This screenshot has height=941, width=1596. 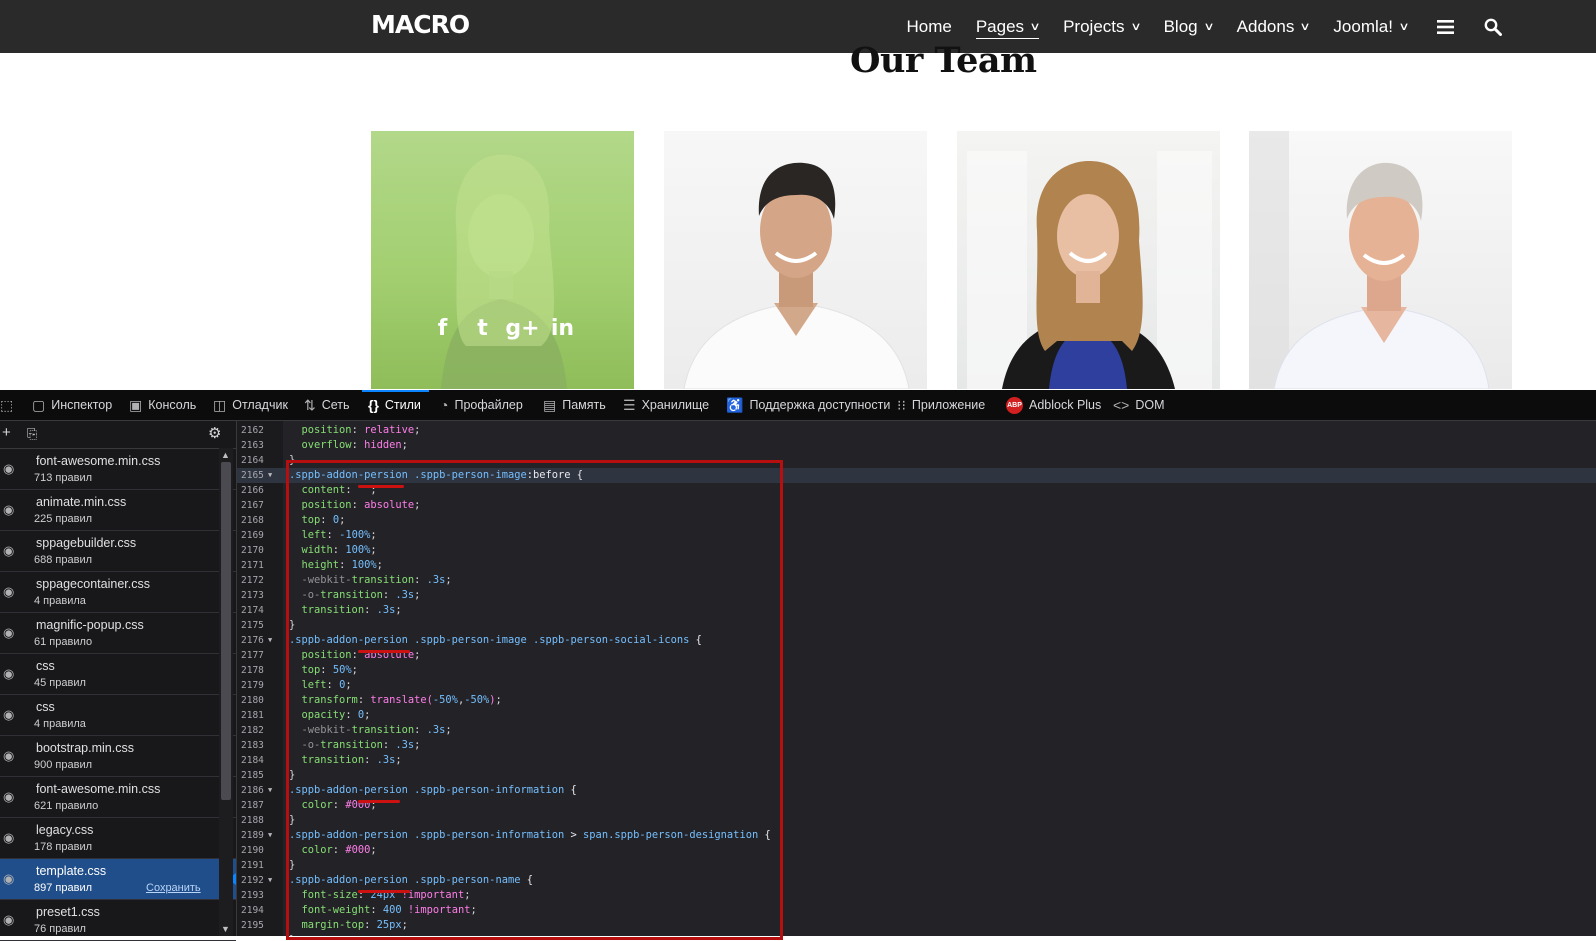 What do you see at coordinates (118, 920) in the screenshot?
I see `stylesheet-item: ◉ preset1.css 76 правил` at bounding box center [118, 920].